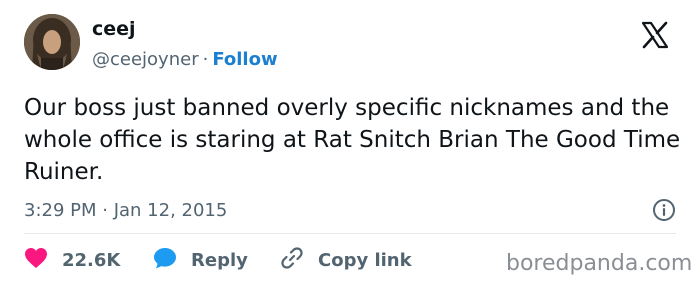  I want to click on tweet-timestamp: 3:29 PM · Jan 12, 2015, so click(125, 210).